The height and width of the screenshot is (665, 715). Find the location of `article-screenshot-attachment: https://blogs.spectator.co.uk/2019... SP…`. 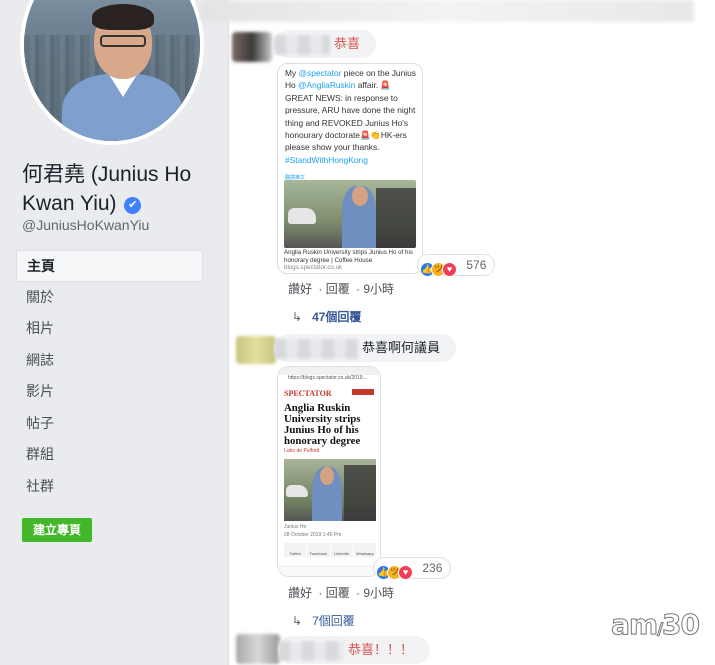

article-screenshot-attachment: https://blogs.spectator.co.uk/2019... SP… is located at coordinates (329, 471).